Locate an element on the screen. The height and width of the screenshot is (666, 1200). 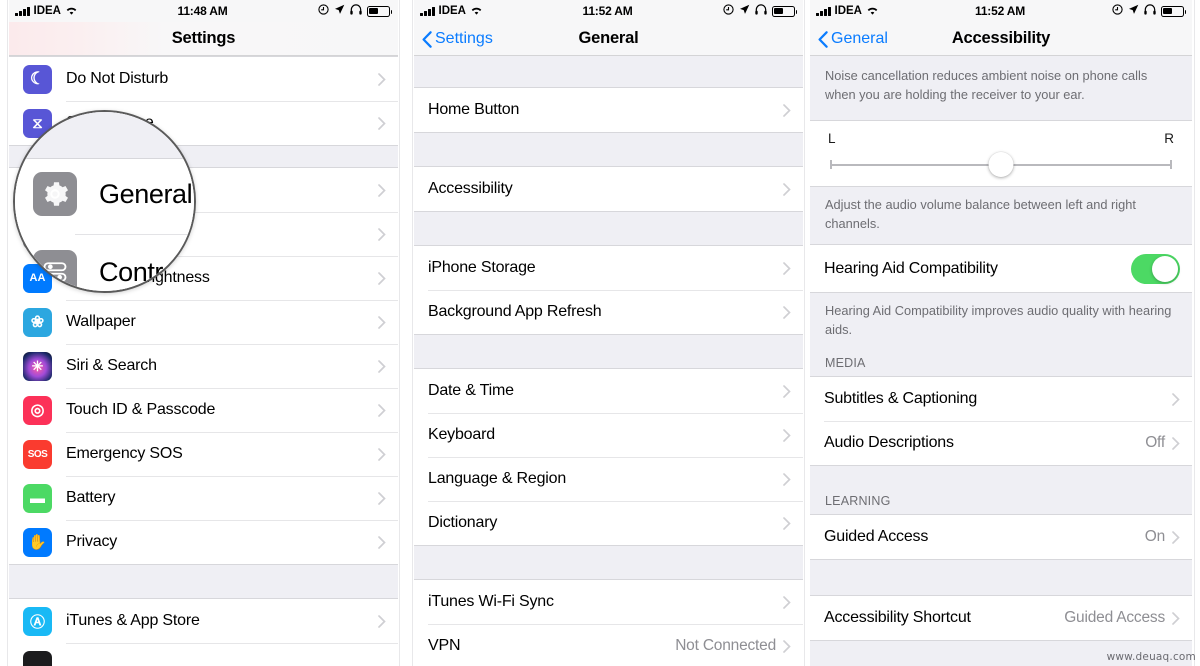
general-row-language-region: Language & Region is located at coordinates (608, 479).